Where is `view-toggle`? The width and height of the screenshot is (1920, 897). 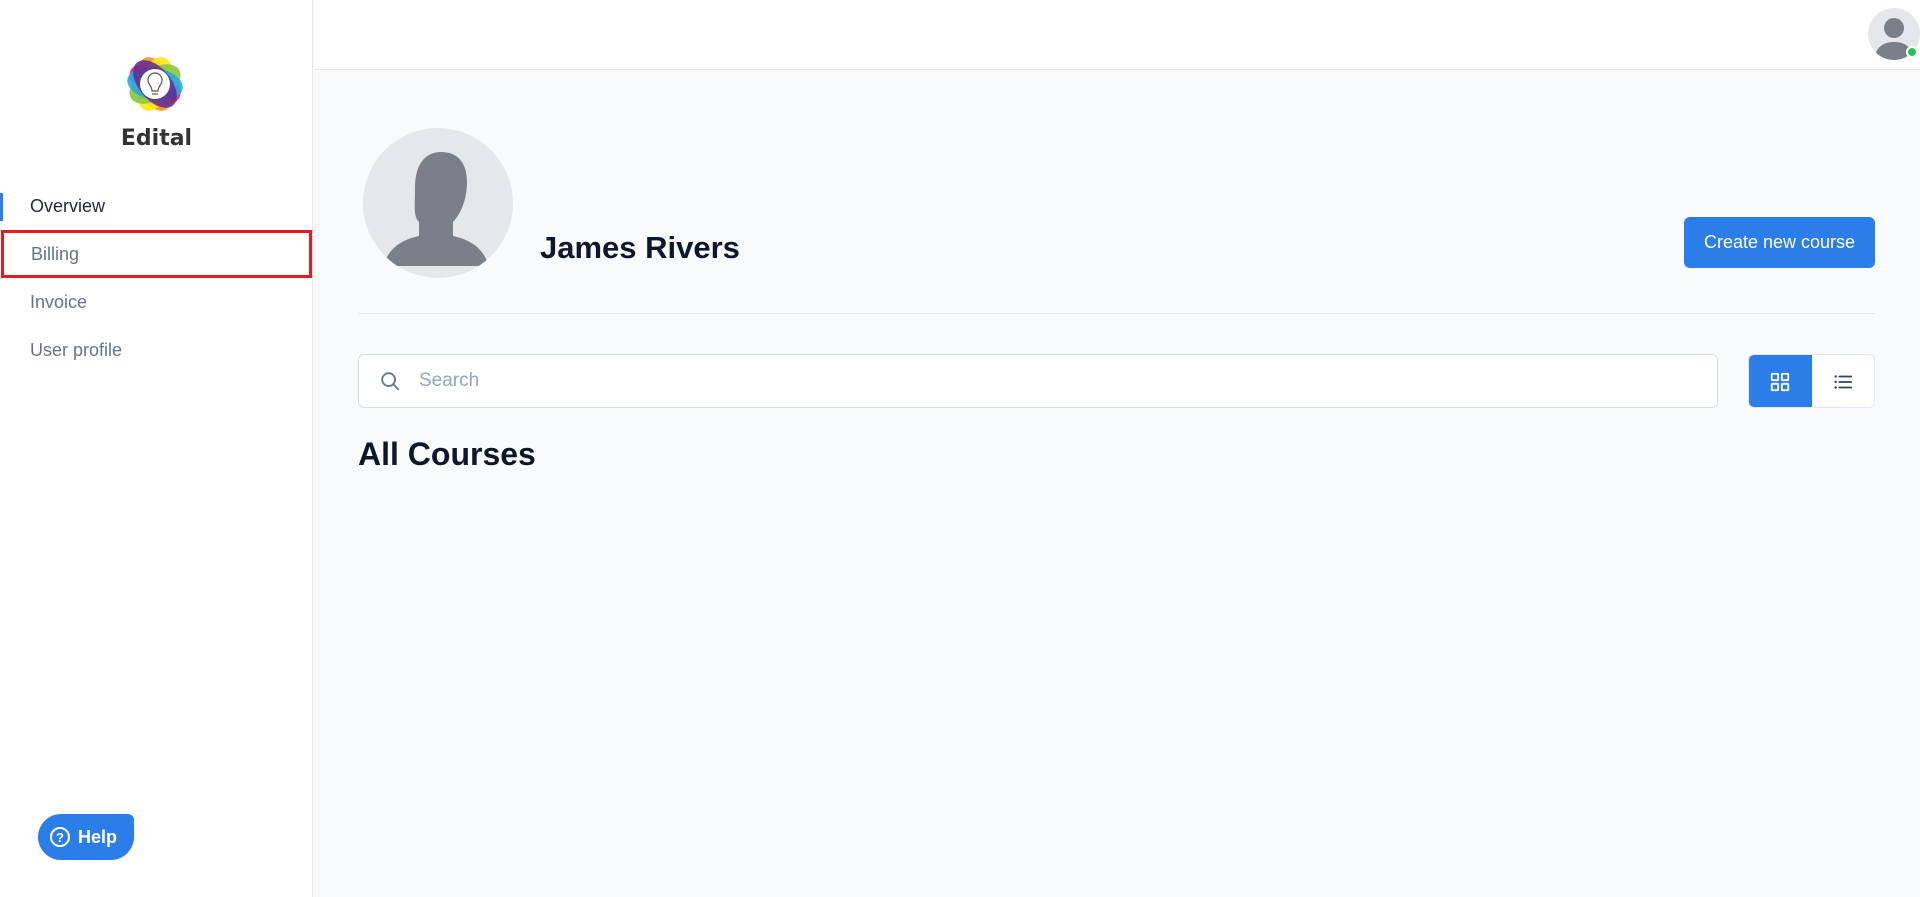 view-toggle is located at coordinates (1811, 381).